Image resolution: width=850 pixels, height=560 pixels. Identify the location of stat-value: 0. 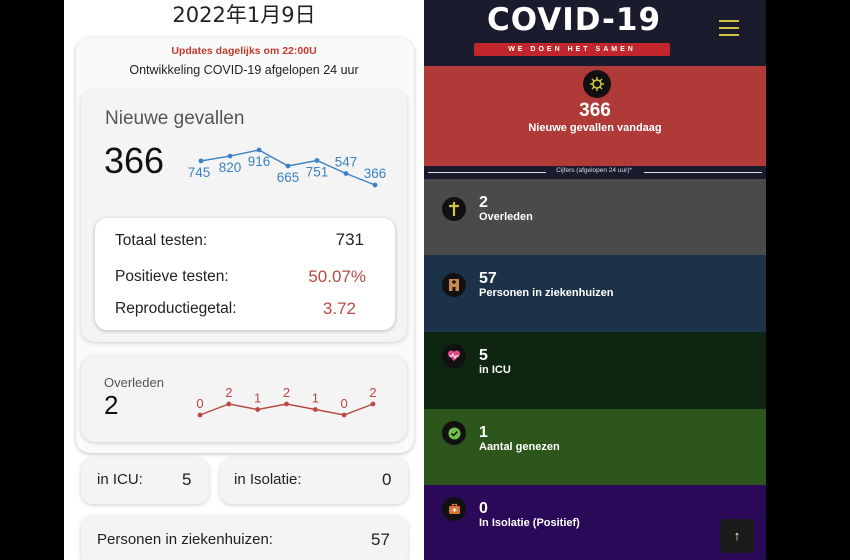
(483, 508).